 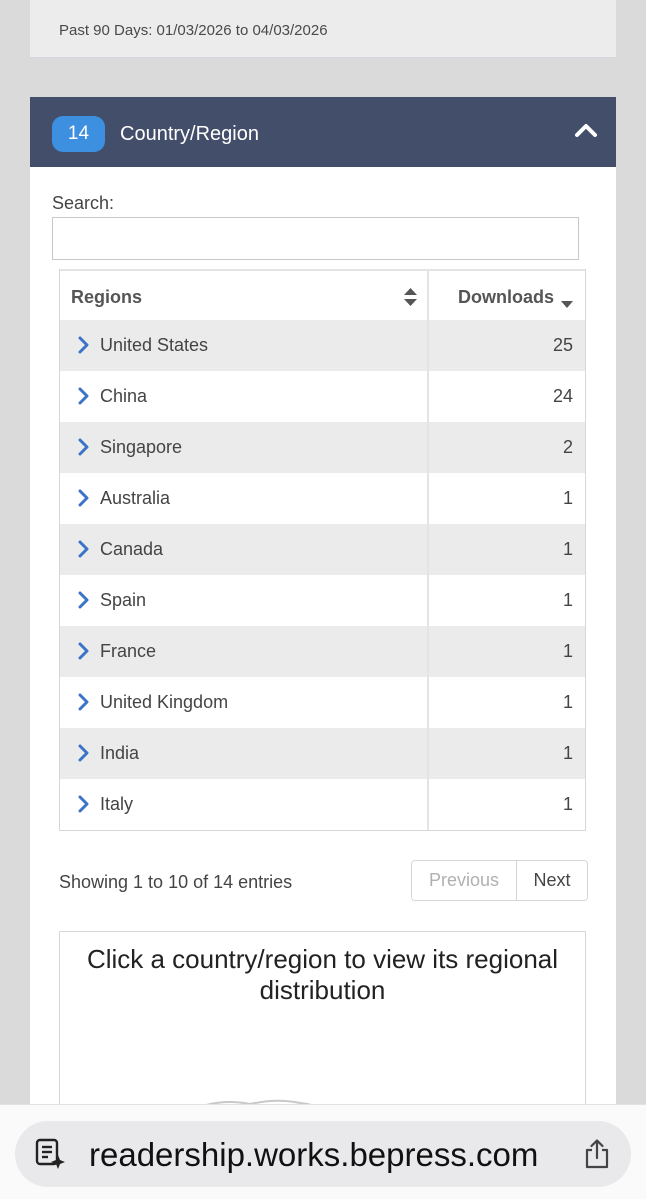 I want to click on panel-title: Country/Region, so click(x=189, y=134).